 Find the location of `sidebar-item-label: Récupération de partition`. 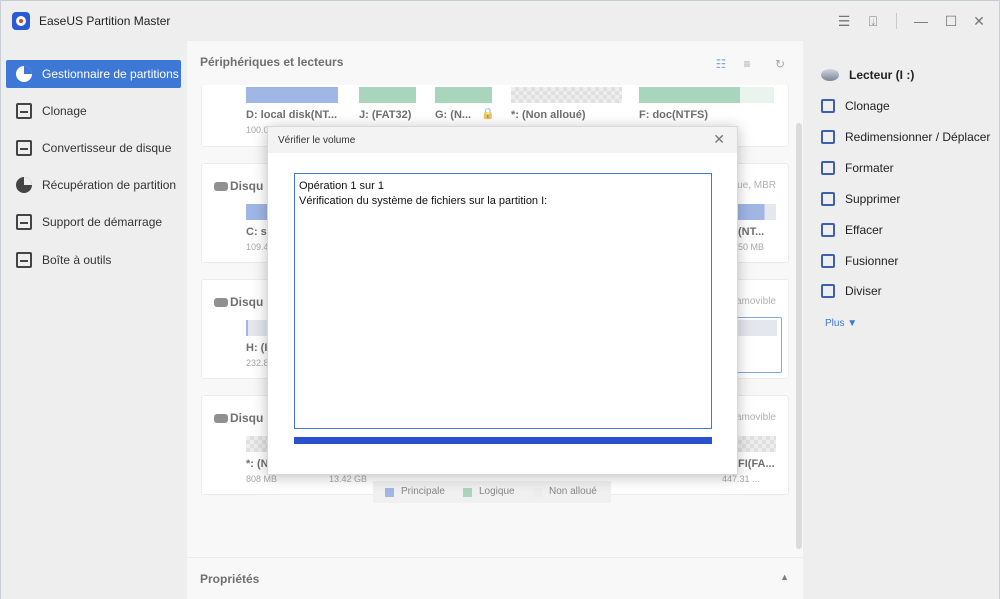

sidebar-item-label: Récupération de partition is located at coordinates (109, 185).